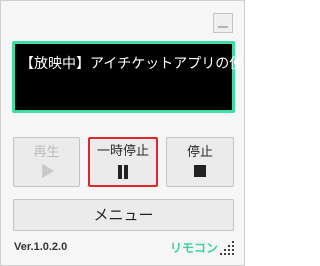 This screenshot has height=266, width=320. What do you see at coordinates (200, 162) in the screenshot?
I see `stop-button: 停止` at bounding box center [200, 162].